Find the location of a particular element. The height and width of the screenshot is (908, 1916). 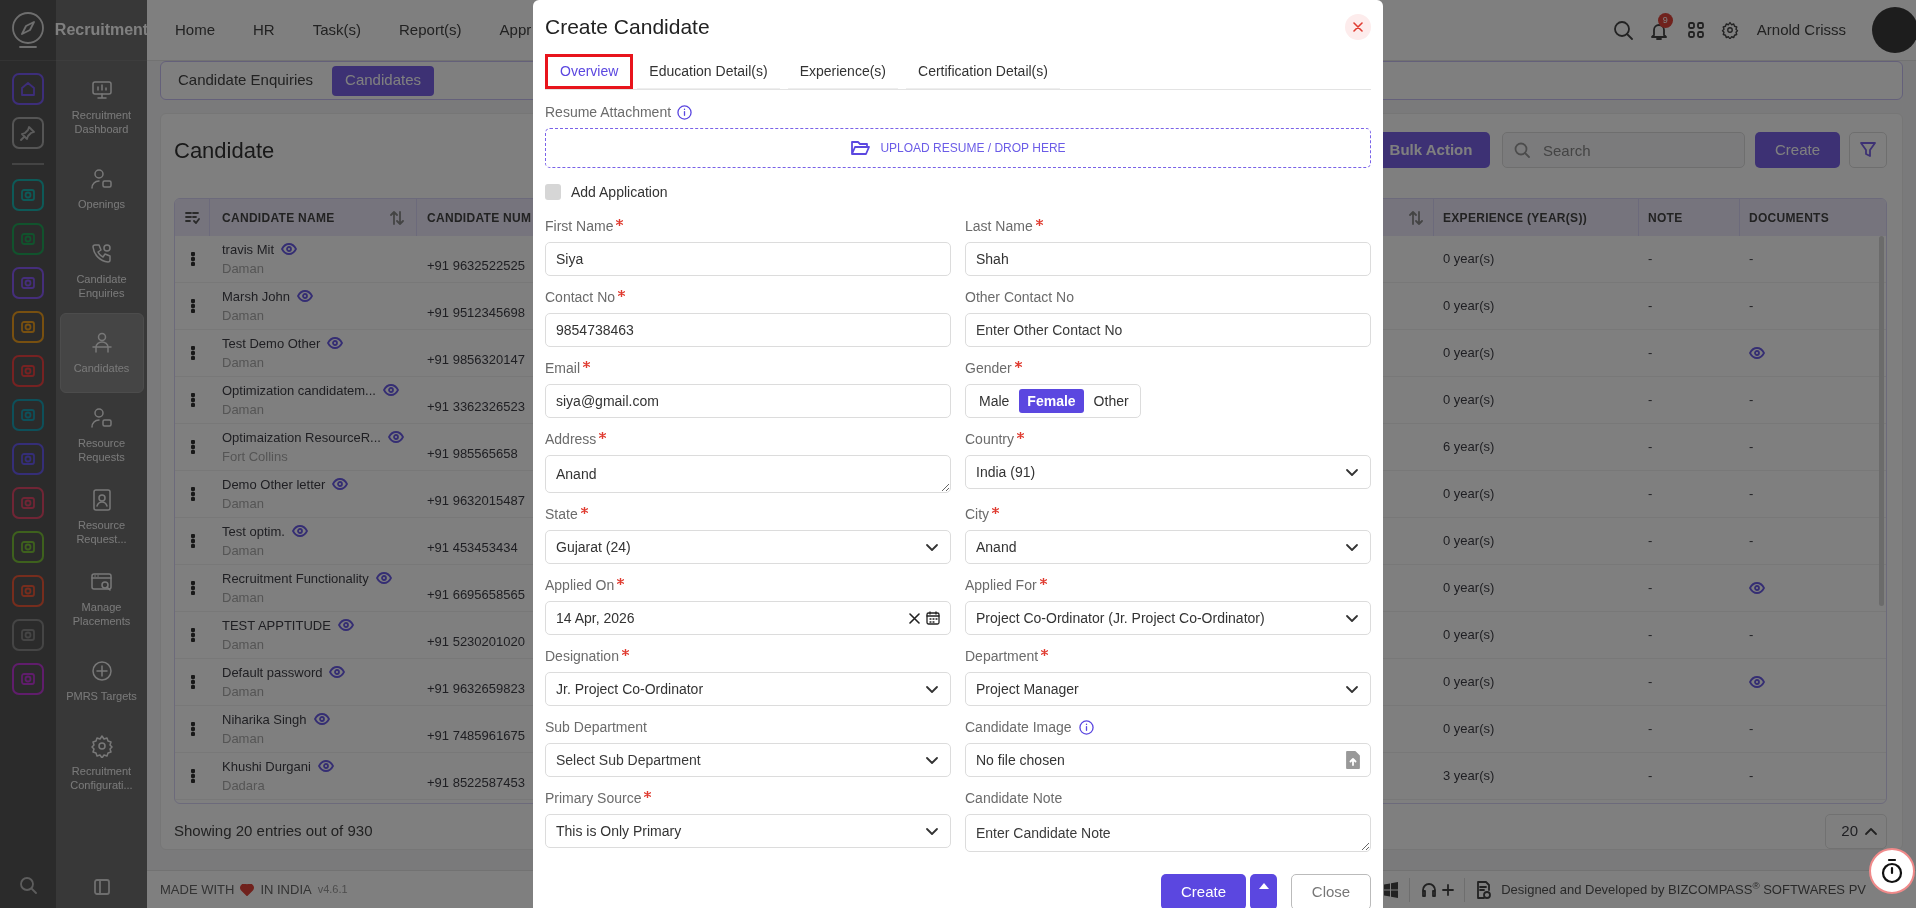

gender-toggle: Male Female Other is located at coordinates (1053, 401).